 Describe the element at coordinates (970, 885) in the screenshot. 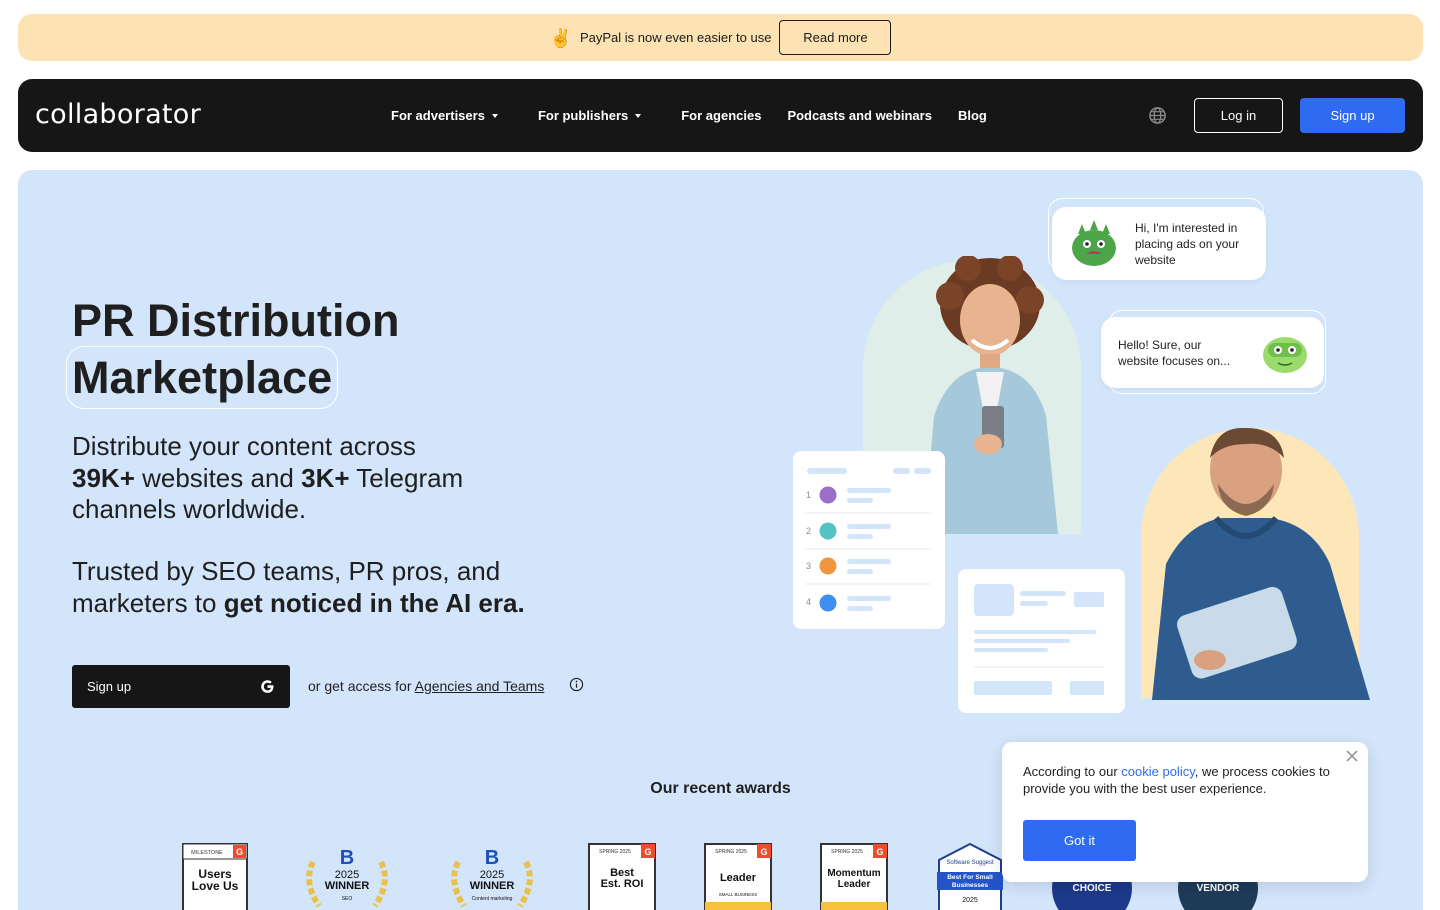

I see `svg-text: Businesses` at that location.